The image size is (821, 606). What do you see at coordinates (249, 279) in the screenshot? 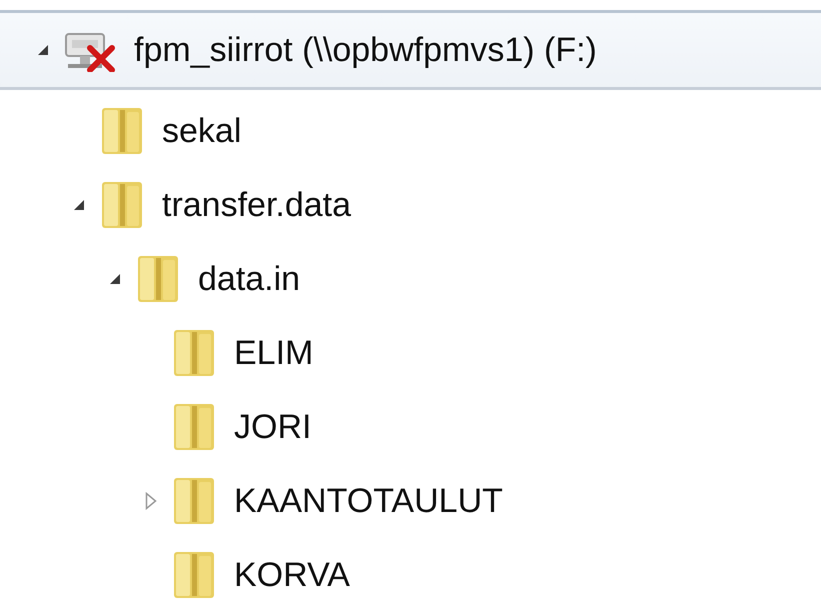
I see `tree-item-label: data.in` at bounding box center [249, 279].